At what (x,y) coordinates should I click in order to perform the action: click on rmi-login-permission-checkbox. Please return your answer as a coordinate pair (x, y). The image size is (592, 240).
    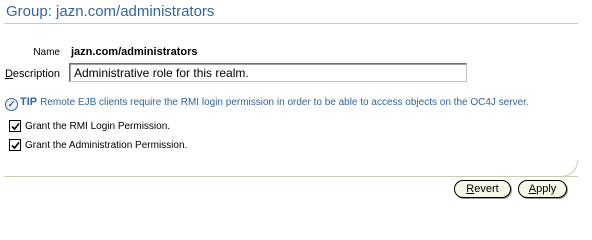
    Looking at the image, I should click on (15, 126).